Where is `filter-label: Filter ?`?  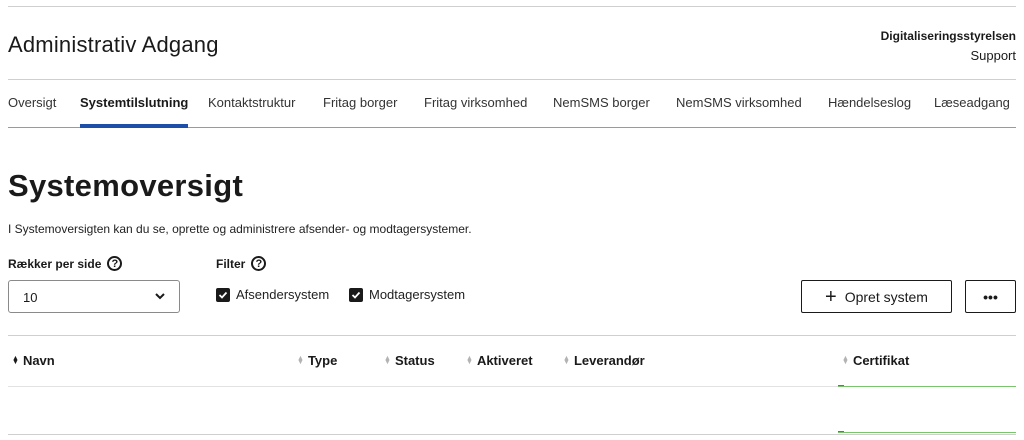
filter-label: Filter ? is located at coordinates (241, 263).